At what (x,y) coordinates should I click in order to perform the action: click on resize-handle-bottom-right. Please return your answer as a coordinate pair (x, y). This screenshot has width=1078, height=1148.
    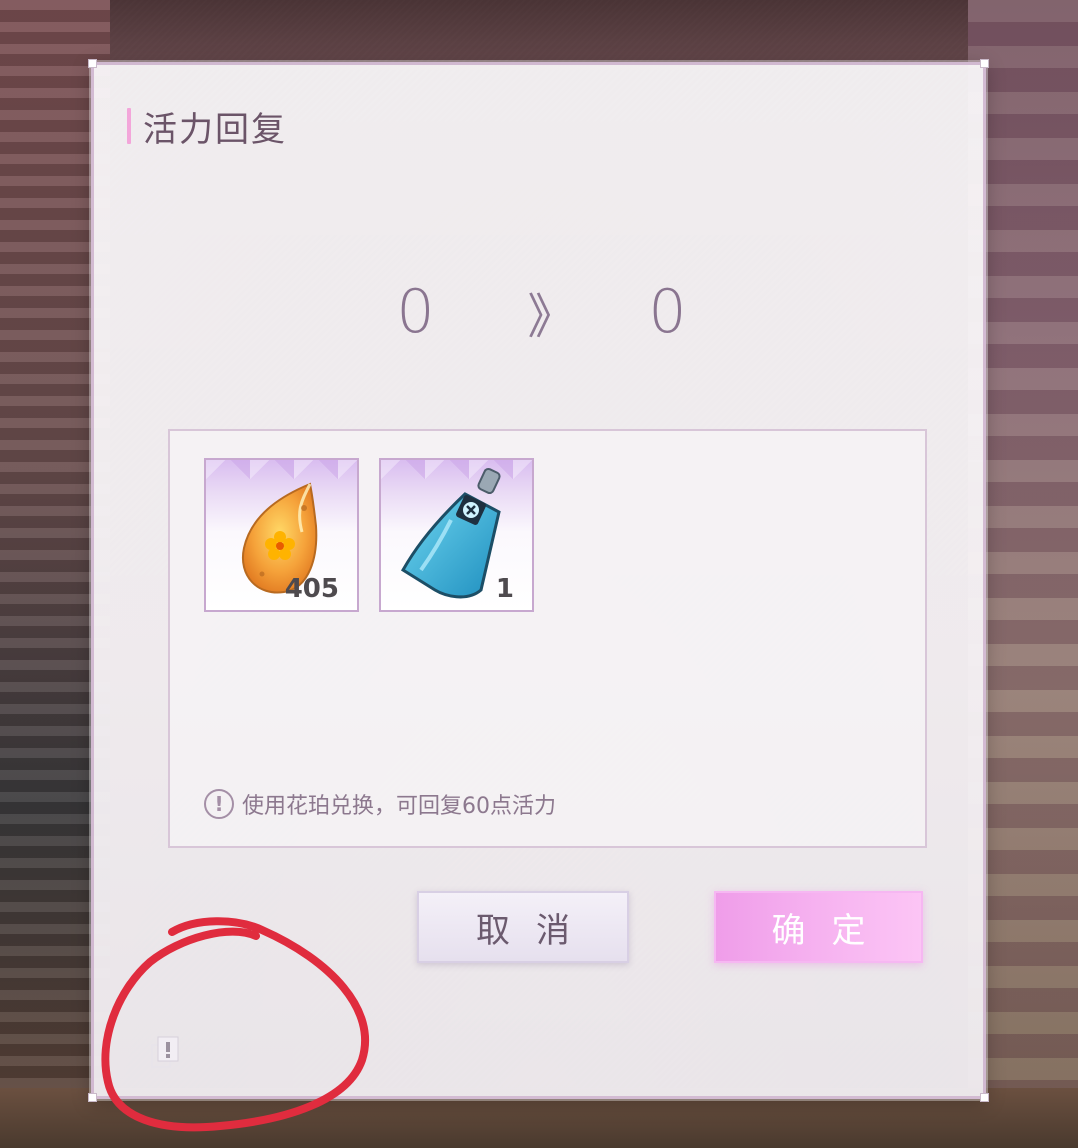
    Looking at the image, I should click on (984, 1097).